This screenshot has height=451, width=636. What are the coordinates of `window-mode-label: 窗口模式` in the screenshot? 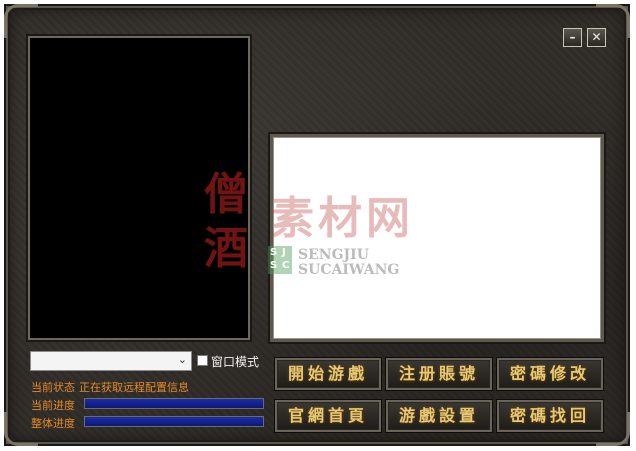 It's located at (235, 361).